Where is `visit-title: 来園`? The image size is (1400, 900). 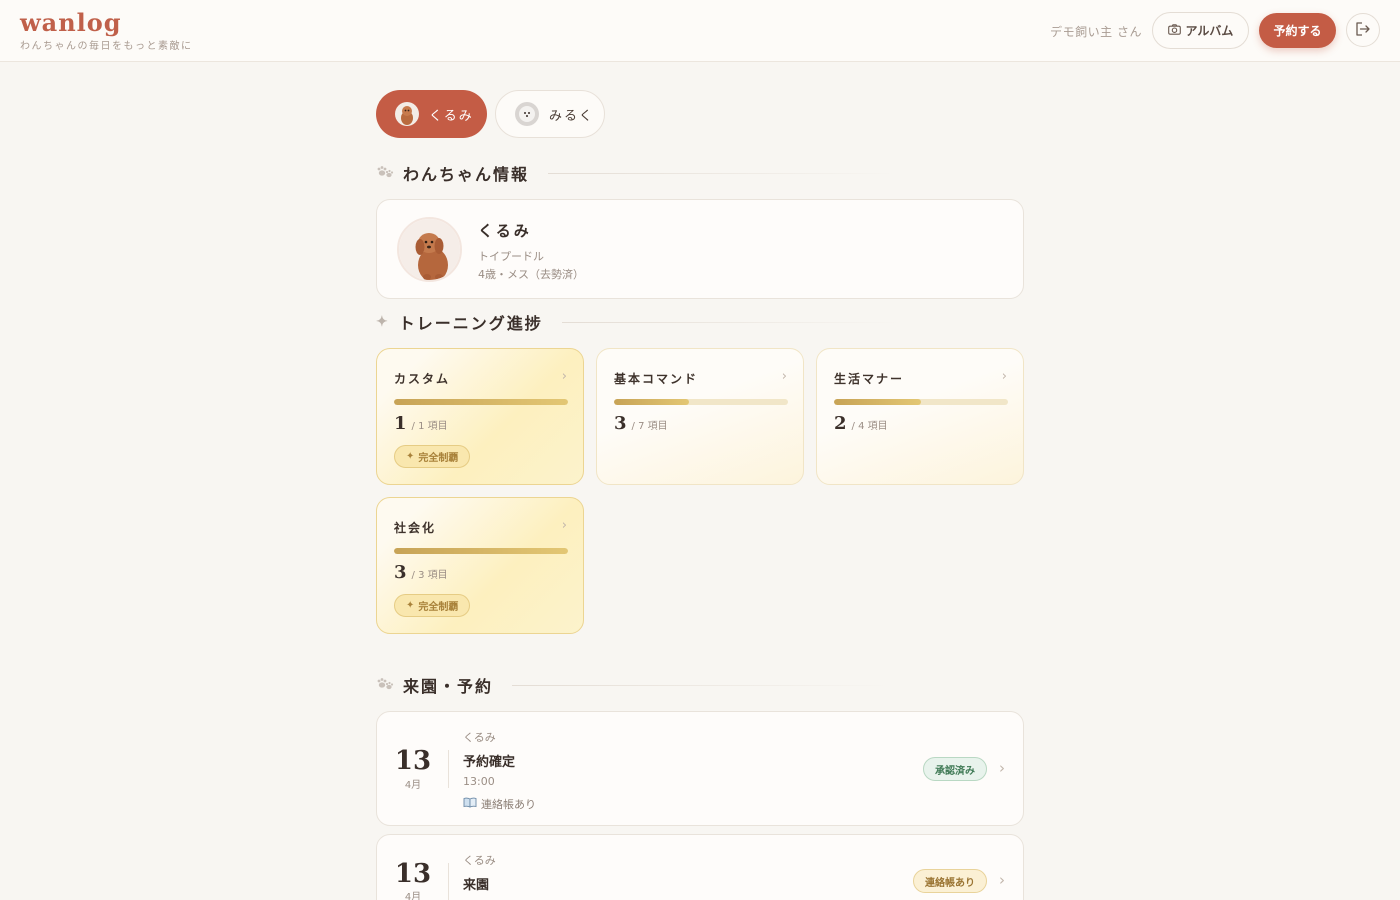 visit-title: 来園 is located at coordinates (476, 885).